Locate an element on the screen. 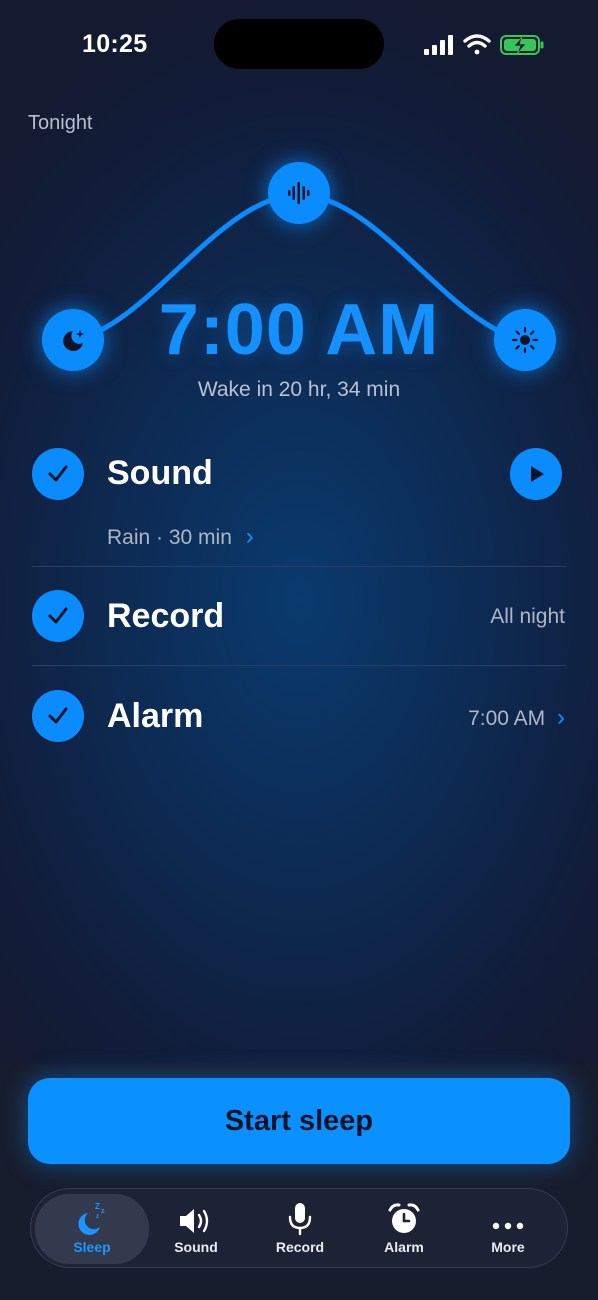  waveform-icon is located at coordinates (299, 193).